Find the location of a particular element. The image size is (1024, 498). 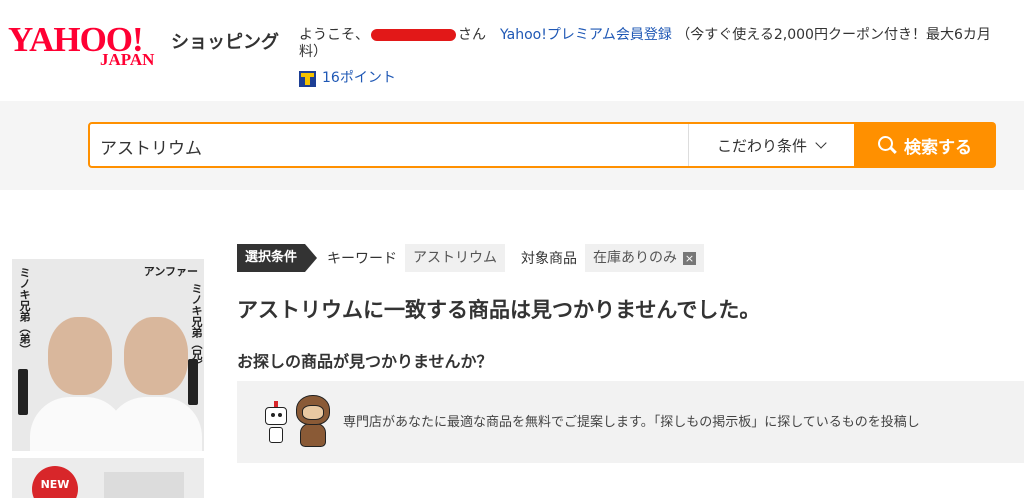

no-results-heading: アストリウムに一致する商品は見つかりませんでした。 is located at coordinates (499, 310).